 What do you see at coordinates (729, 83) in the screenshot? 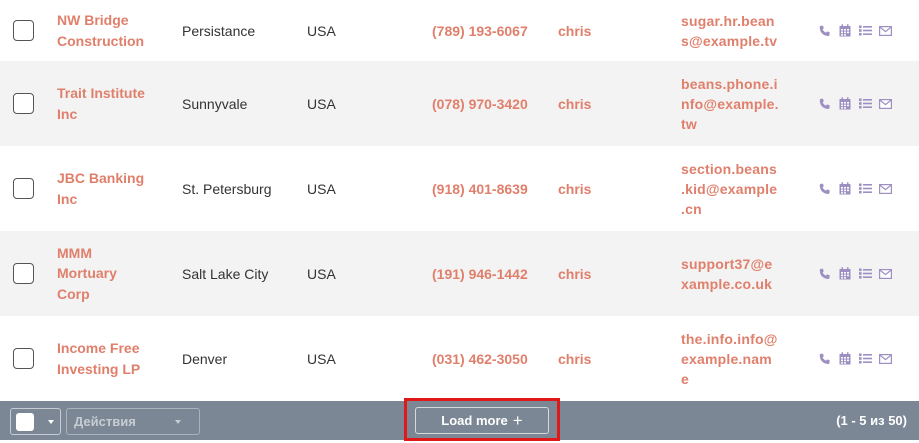
I see `text-line: beans.phone.i` at bounding box center [729, 83].